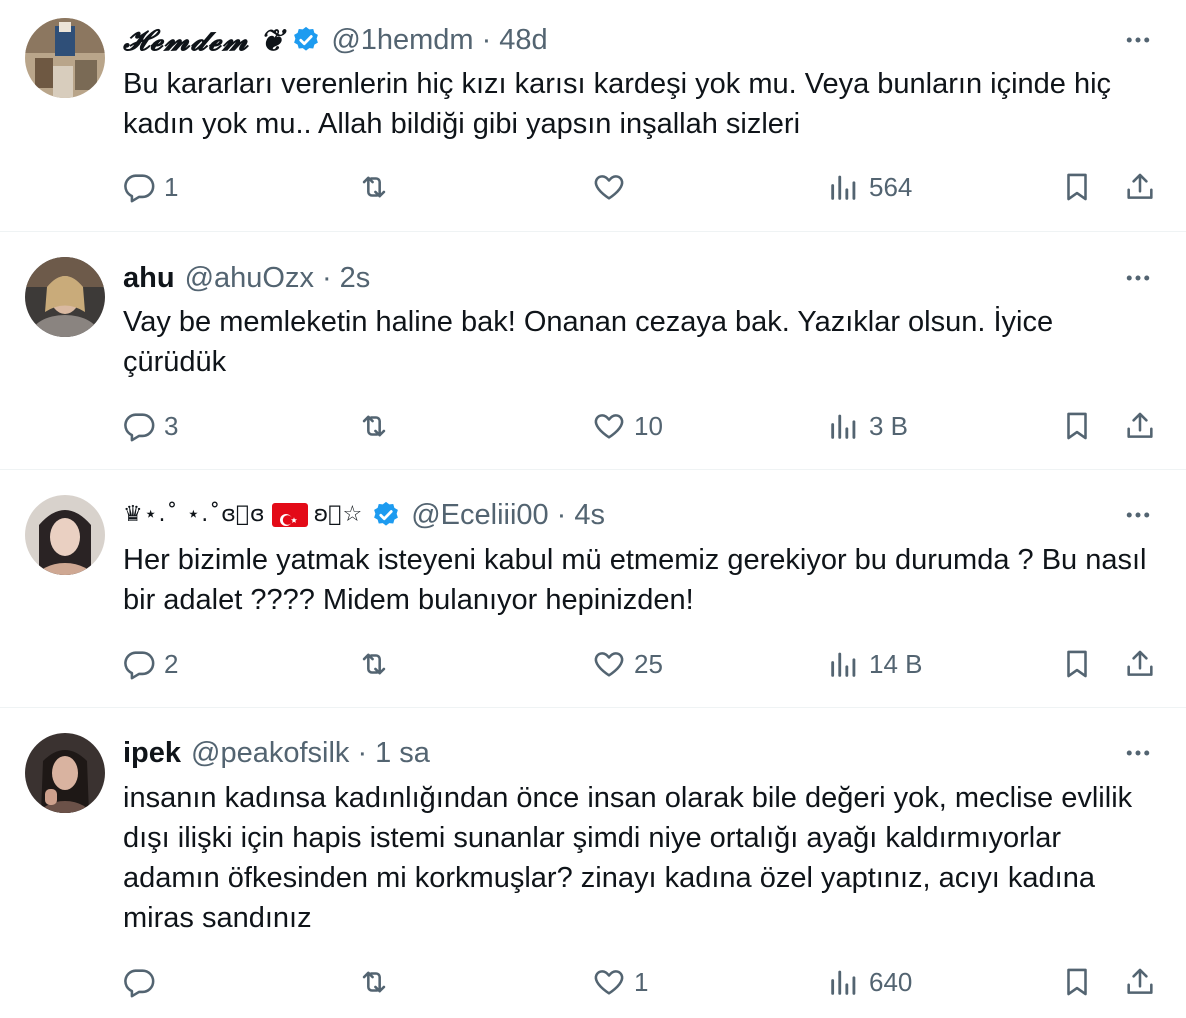 This screenshot has width=1186, height=1018. What do you see at coordinates (889, 425) in the screenshot?
I see `views-count: 3 B` at bounding box center [889, 425].